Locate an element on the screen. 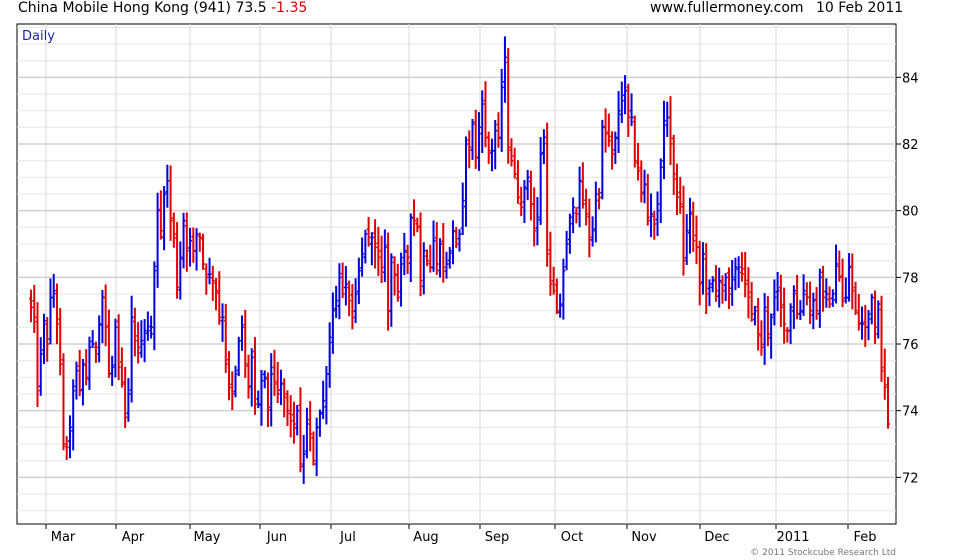 This screenshot has width=980, height=560. x-tick-label: Mar is located at coordinates (63, 537).